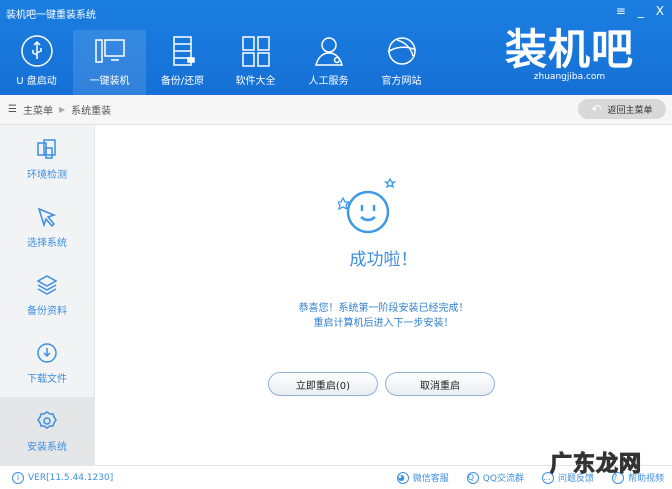 The width and height of the screenshot is (672, 489). I want to click on sidebar-item-install: 安装系统, so click(47, 431).